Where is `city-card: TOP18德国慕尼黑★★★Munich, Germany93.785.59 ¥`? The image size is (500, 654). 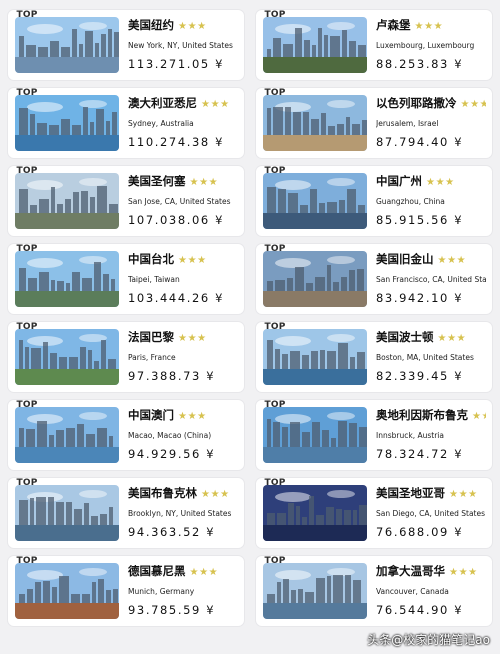
city-card: TOP18德国慕尼黑★★★Munich, Germany93.785.59 ¥ is located at coordinates (126, 591).